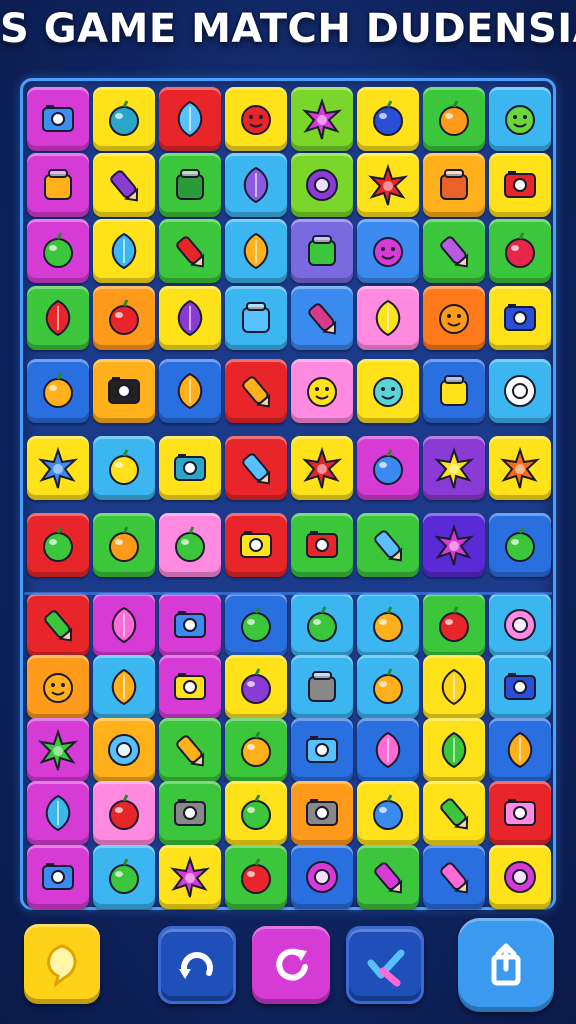  What do you see at coordinates (520, 687) in the screenshot?
I see `board-tile-r8-c7` at bounding box center [520, 687].